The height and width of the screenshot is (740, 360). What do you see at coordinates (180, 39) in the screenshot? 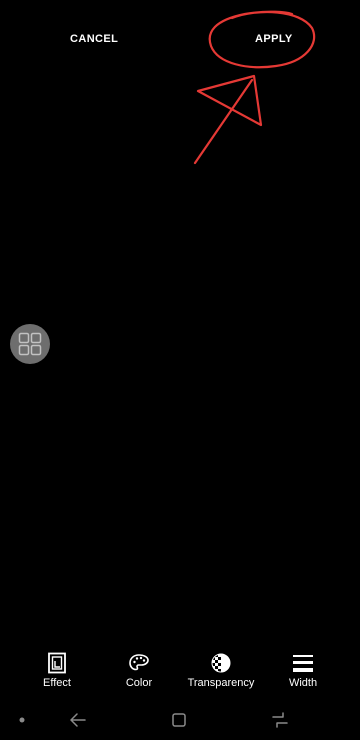
I see `top-bar: CANCEL APPLY` at bounding box center [180, 39].